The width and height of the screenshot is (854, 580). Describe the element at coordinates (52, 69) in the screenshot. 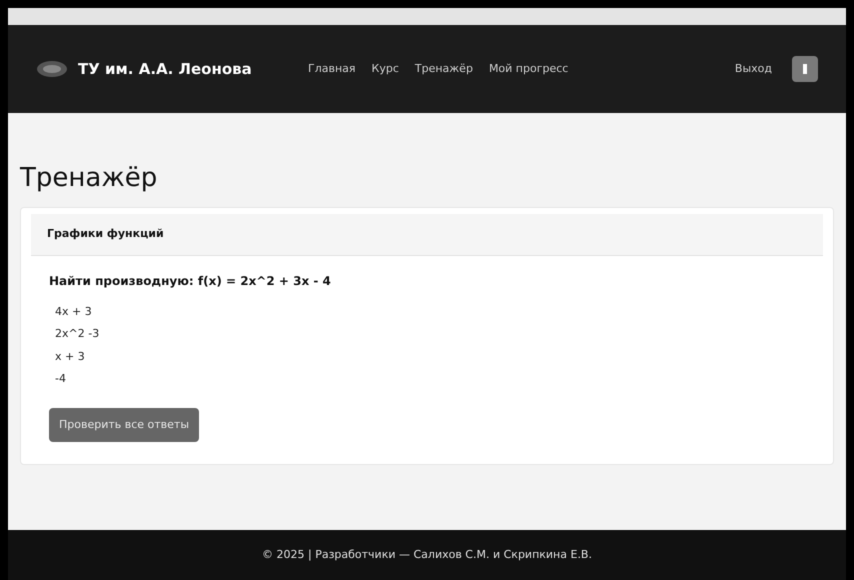

I see `logo-icon` at that location.